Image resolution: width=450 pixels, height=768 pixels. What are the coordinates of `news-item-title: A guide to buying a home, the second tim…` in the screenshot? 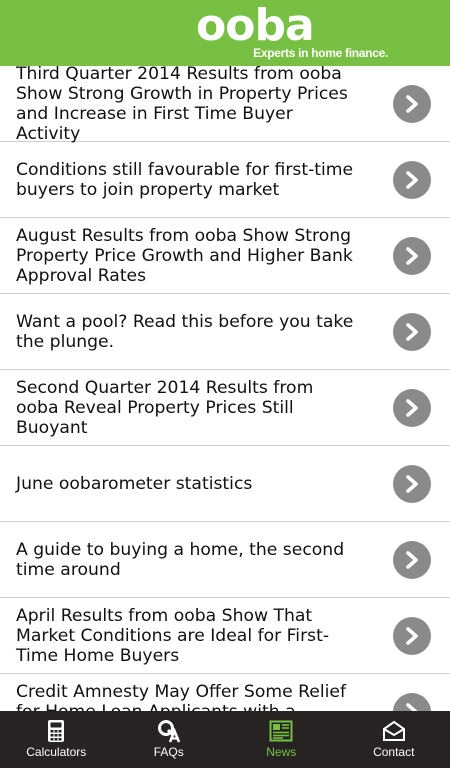 It's located at (180, 559).